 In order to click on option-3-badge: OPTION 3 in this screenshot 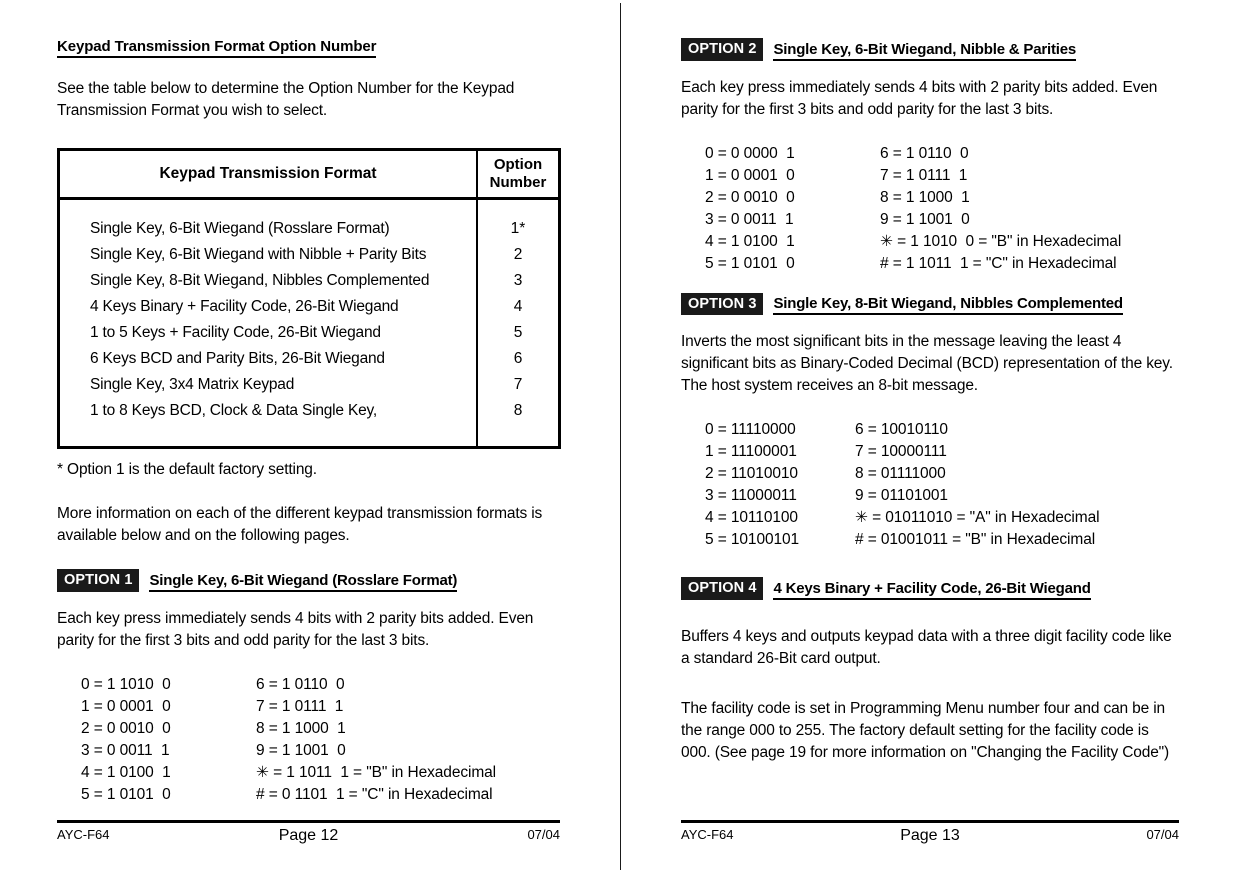, I will do `click(722, 303)`.